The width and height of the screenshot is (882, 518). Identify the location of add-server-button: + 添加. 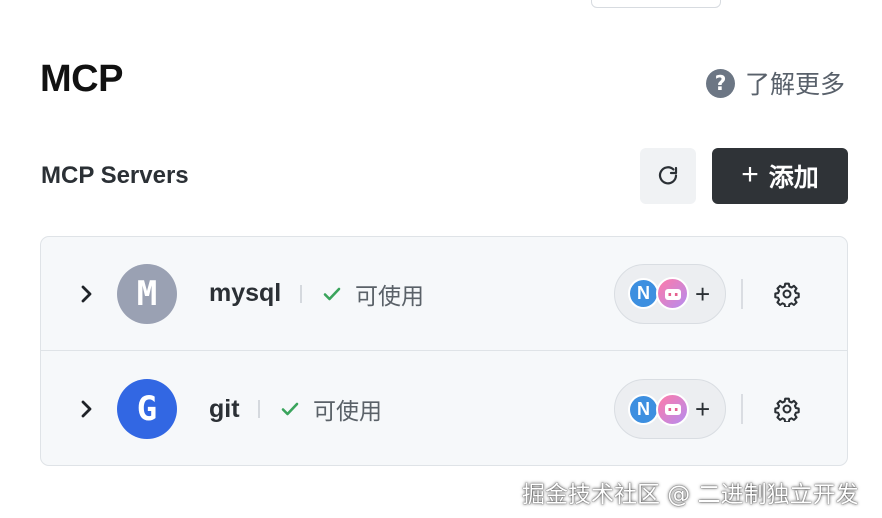
(780, 176).